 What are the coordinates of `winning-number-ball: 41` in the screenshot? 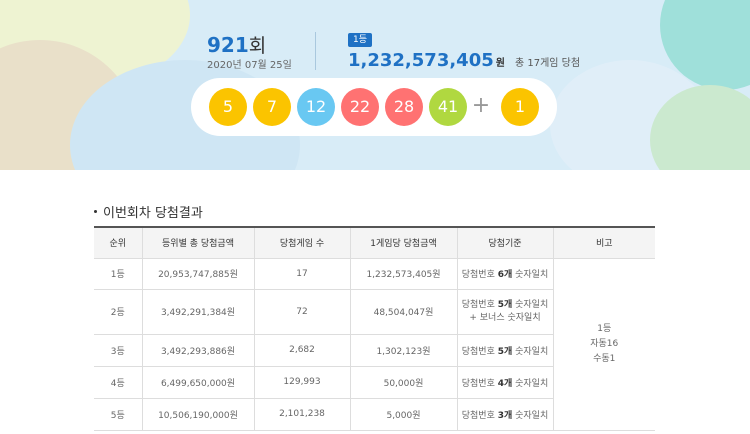 It's located at (448, 107).